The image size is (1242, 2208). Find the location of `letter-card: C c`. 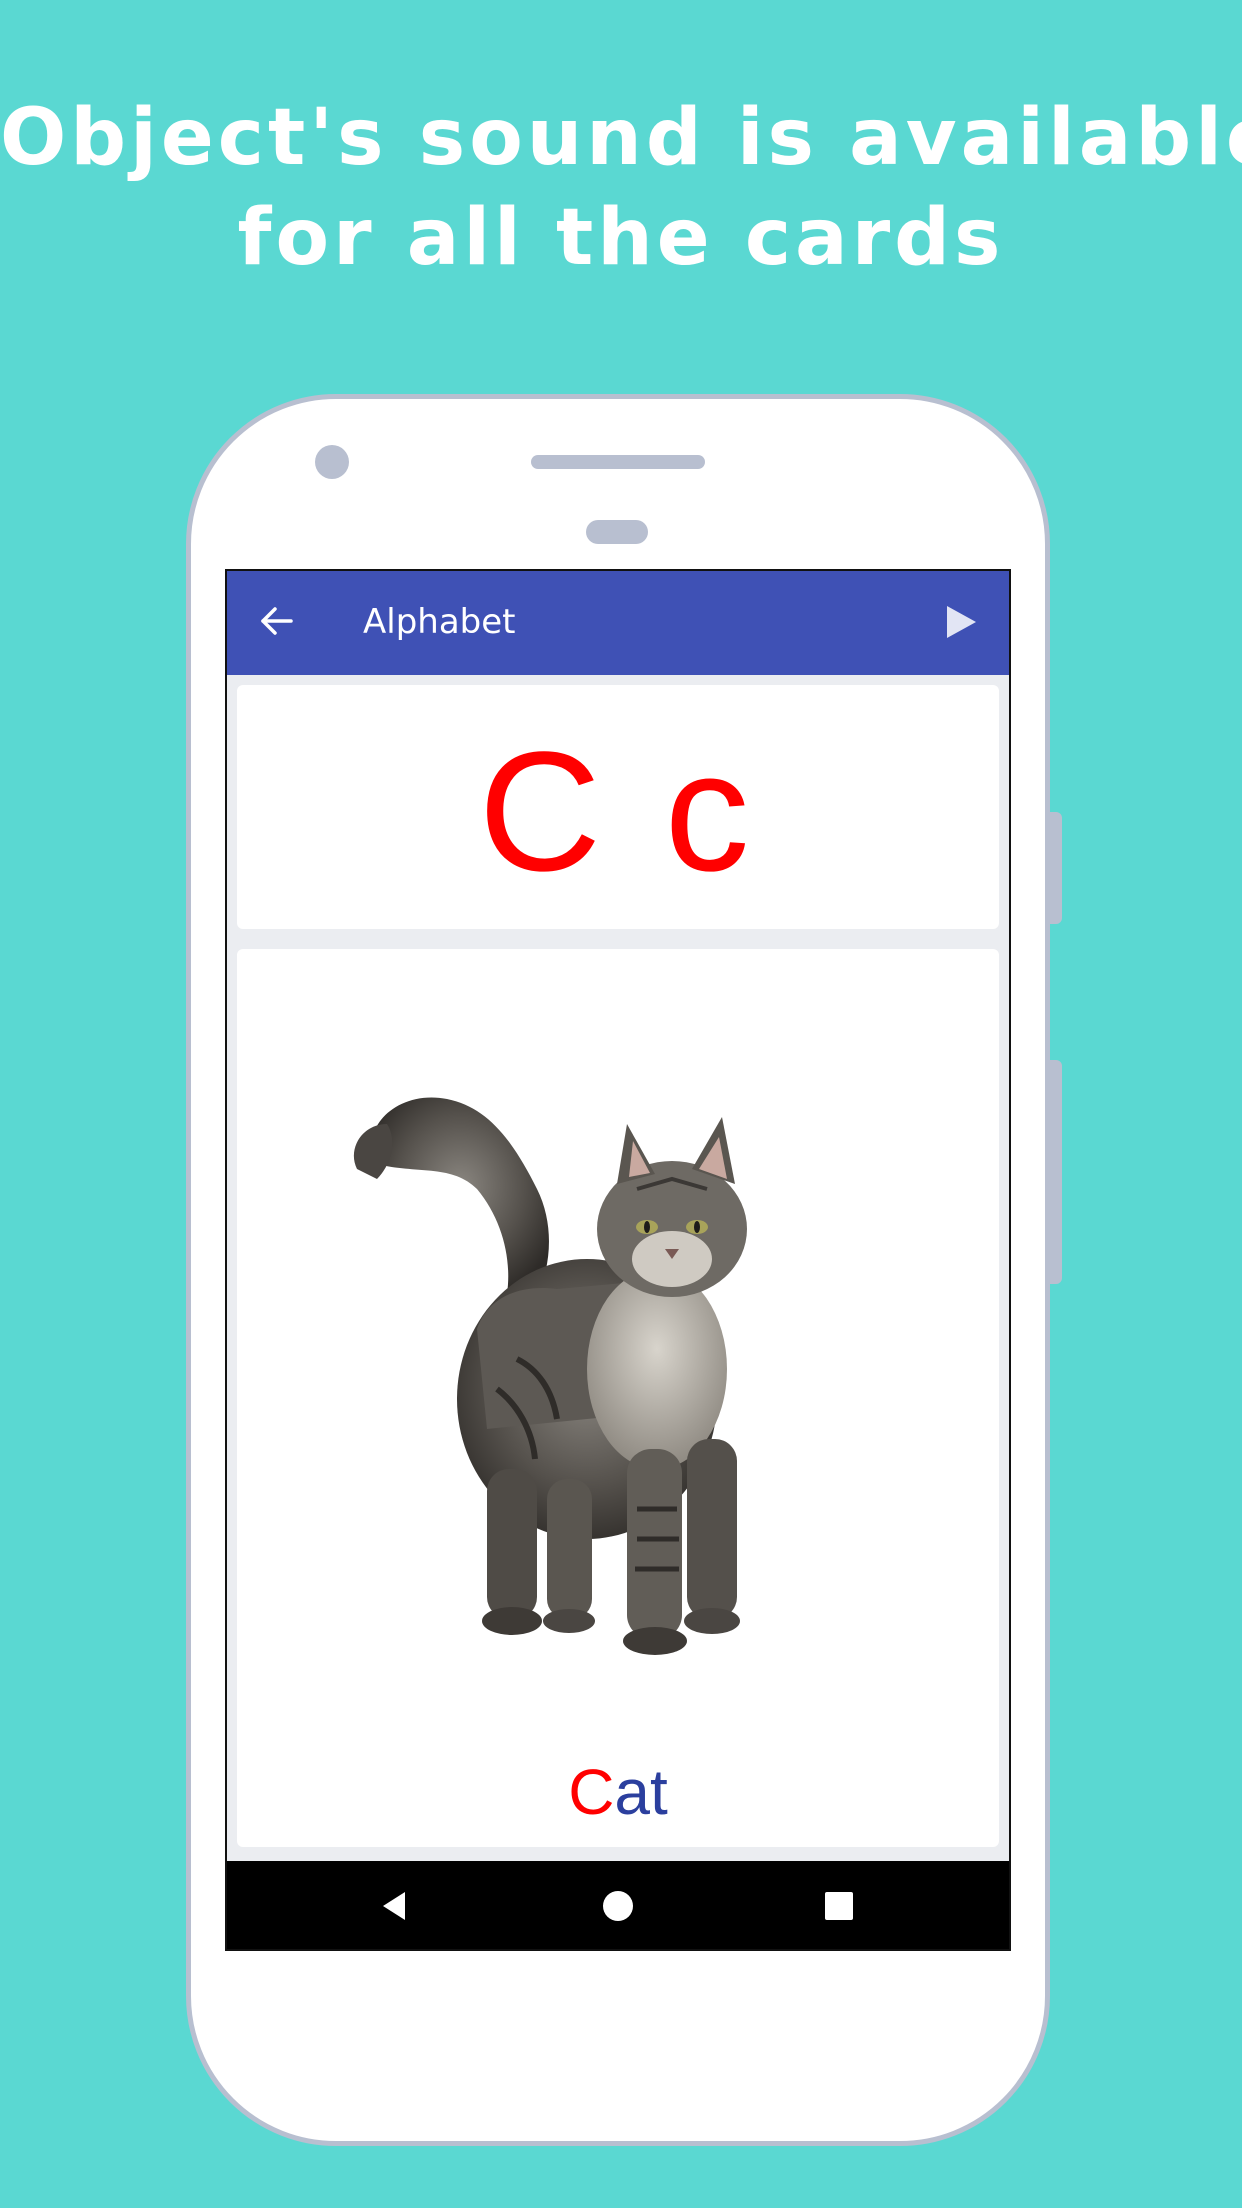

letter-card: C c is located at coordinates (618, 807).